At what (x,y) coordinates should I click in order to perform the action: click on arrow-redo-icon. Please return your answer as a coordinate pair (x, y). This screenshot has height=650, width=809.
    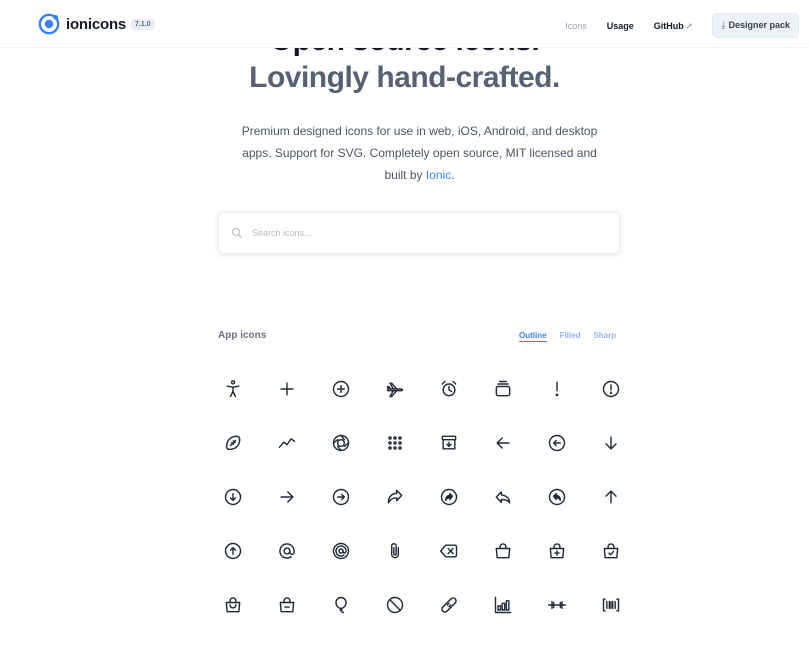
    Looking at the image, I should click on (395, 496).